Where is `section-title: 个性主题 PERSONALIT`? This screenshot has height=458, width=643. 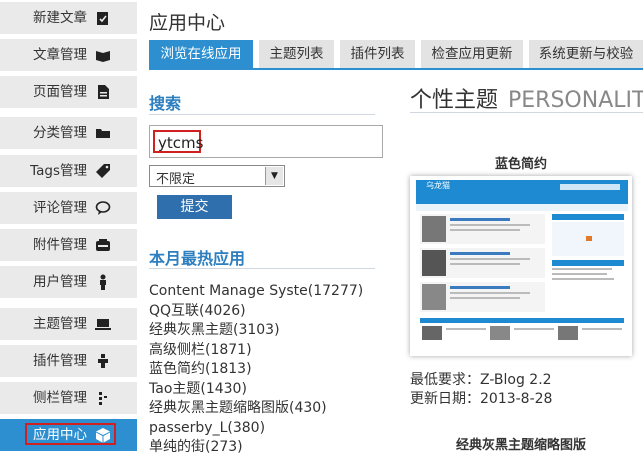 section-title: 个性主题 PERSONALIT is located at coordinates (526, 98).